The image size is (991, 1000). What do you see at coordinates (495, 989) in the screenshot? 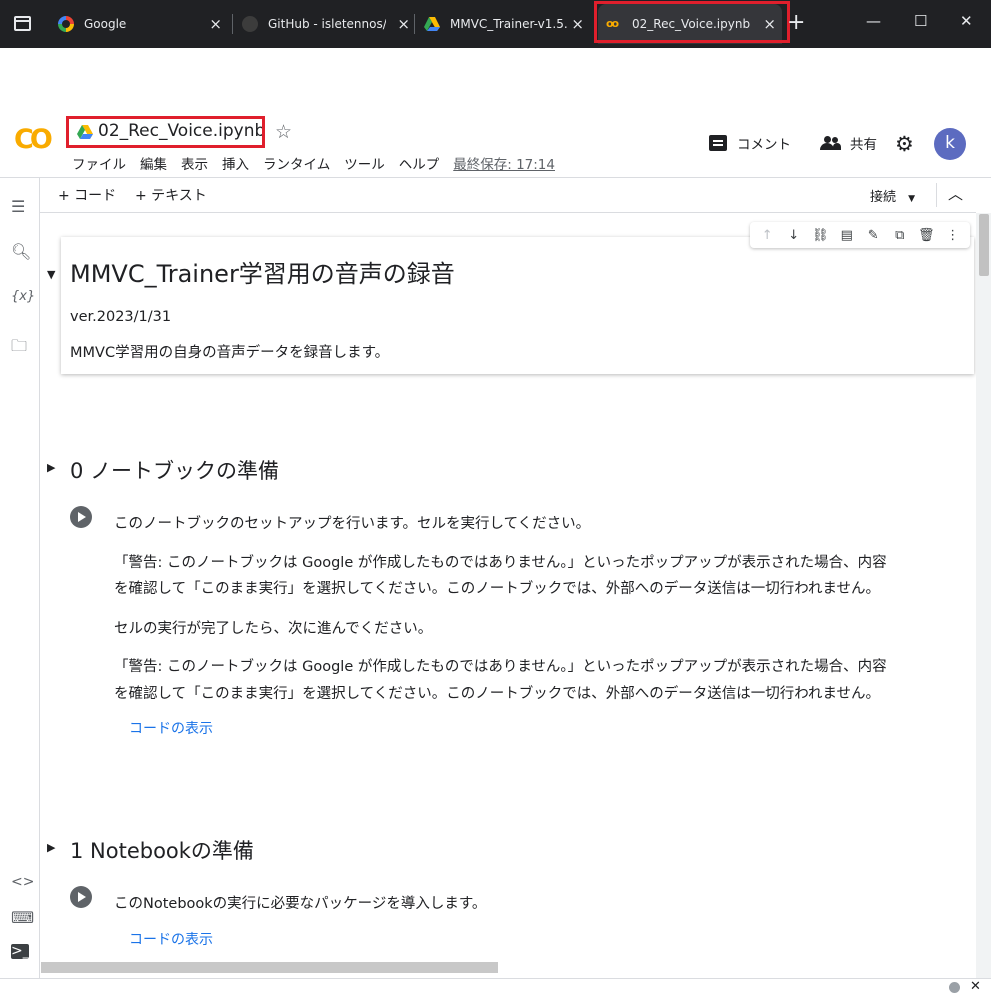
I see `status-bar` at bounding box center [495, 989].